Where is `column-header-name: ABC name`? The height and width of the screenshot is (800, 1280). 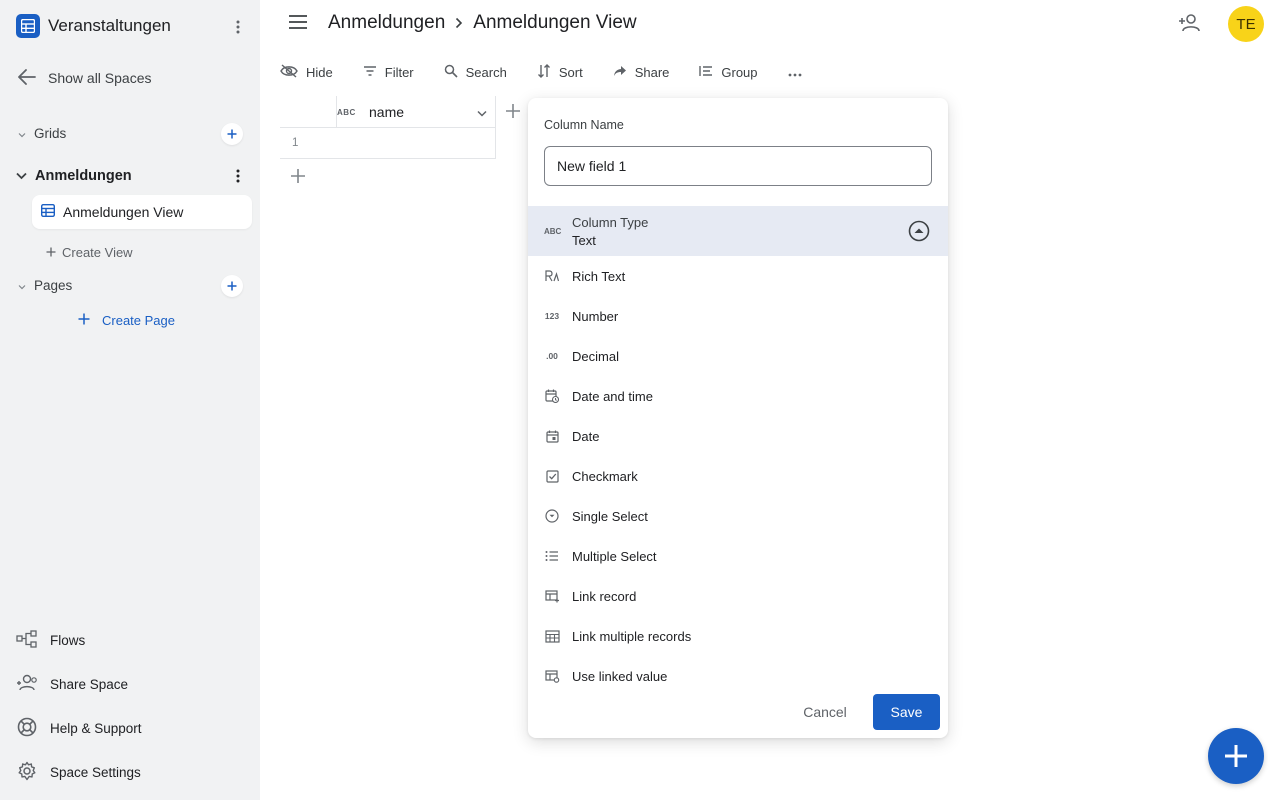 column-header-name: ABC name is located at coordinates (416, 112).